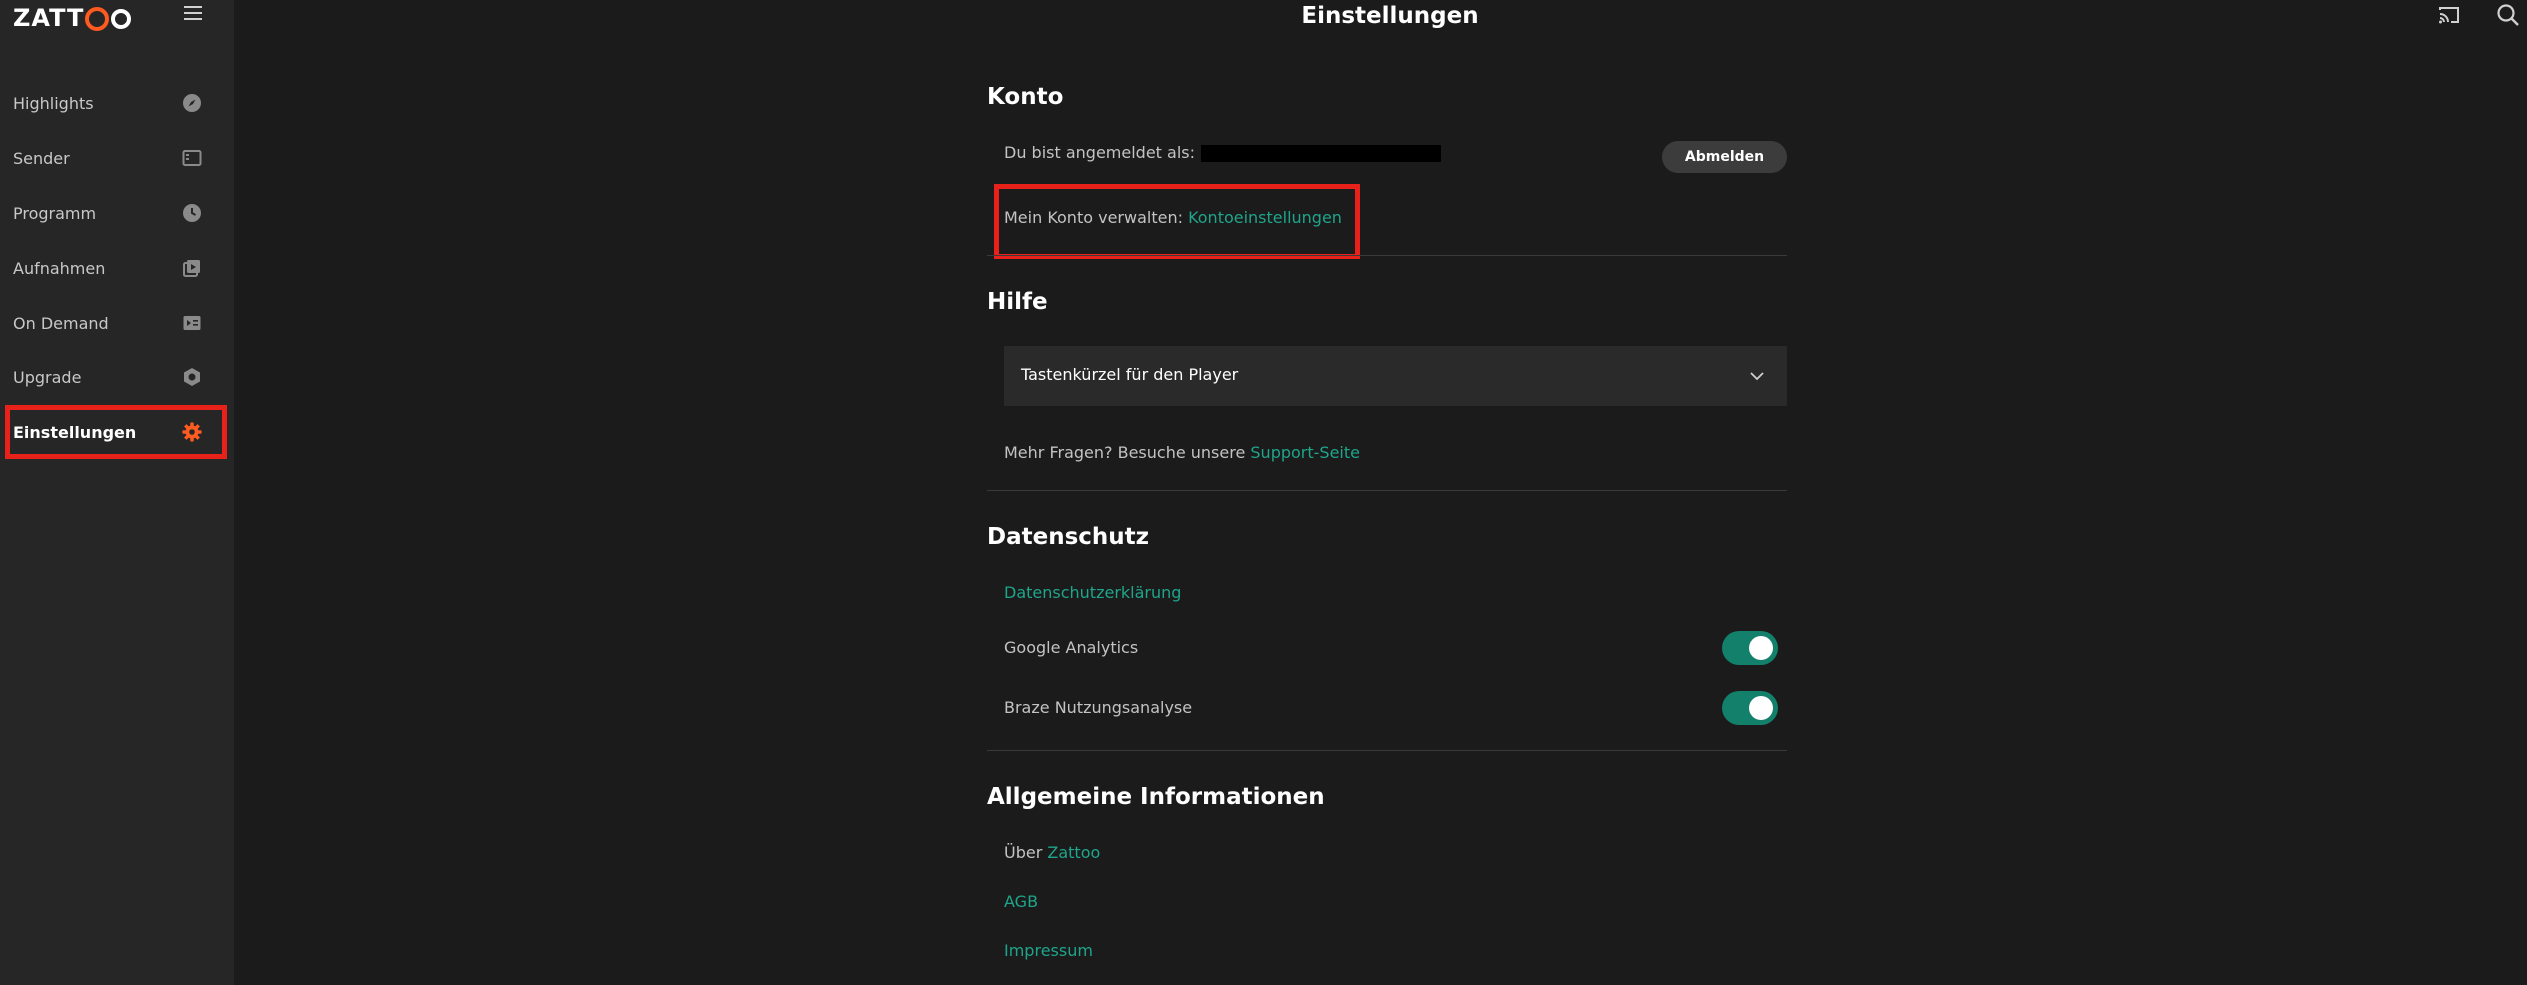 Image resolution: width=2527 pixels, height=985 pixels. Describe the element at coordinates (1099, 152) in the screenshot. I see `logged-in-label: Du bist angemeldet als:` at that location.